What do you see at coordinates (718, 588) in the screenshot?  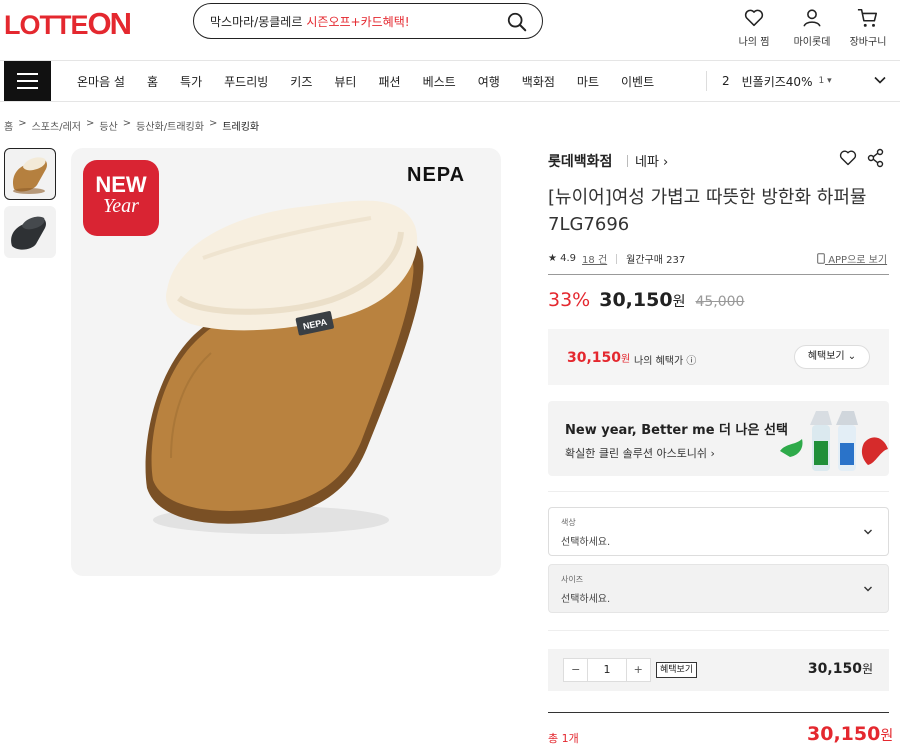 I see `size-select: 사이즈 선택하세요.` at bounding box center [718, 588].